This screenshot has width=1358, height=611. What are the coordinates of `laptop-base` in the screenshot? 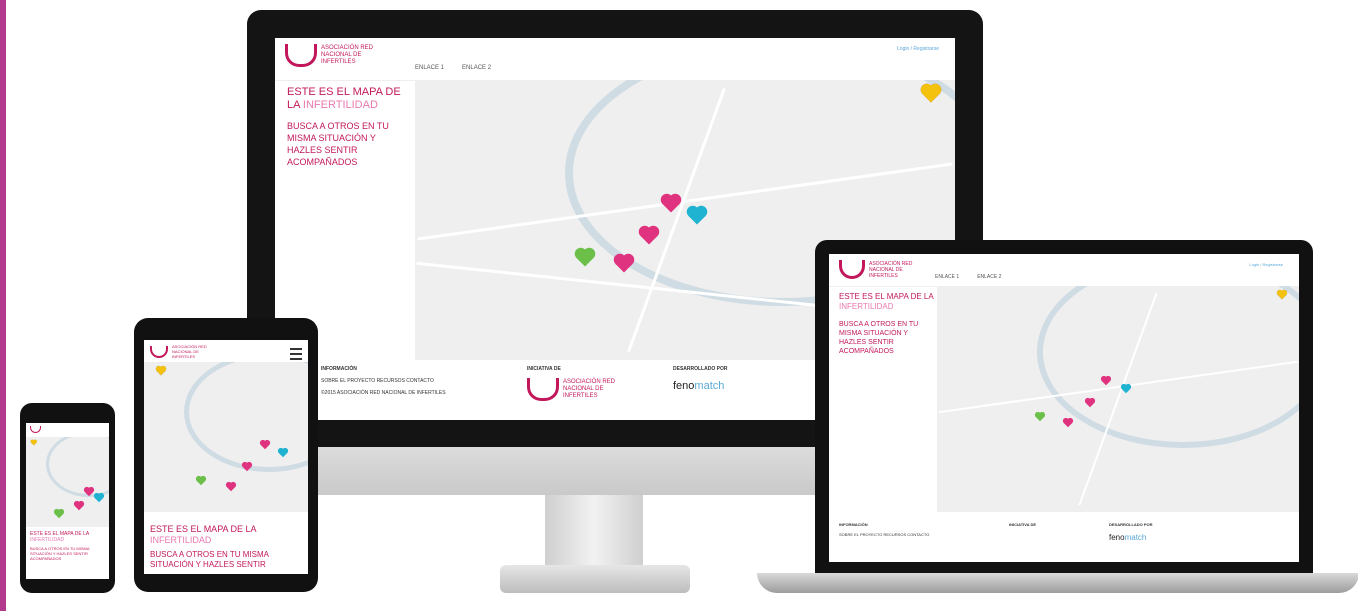 It's located at (1057, 583).